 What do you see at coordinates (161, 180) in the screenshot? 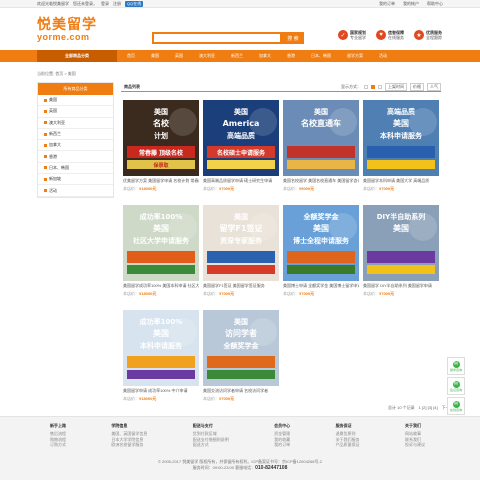
I see `product-name: 优美留学方案 美国留学申请 名校计划 常春藤` at bounding box center [161, 180].